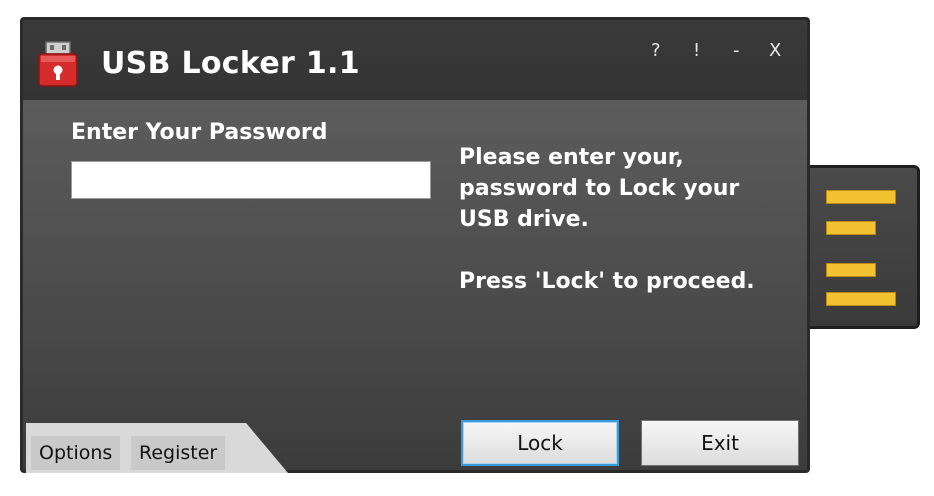 Image resolution: width=934 pixels, height=496 pixels. Describe the element at coordinates (251, 180) in the screenshot. I see `password-input` at that location.